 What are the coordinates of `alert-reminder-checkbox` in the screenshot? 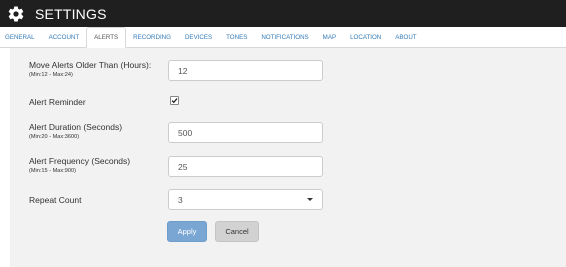 It's located at (174, 100).